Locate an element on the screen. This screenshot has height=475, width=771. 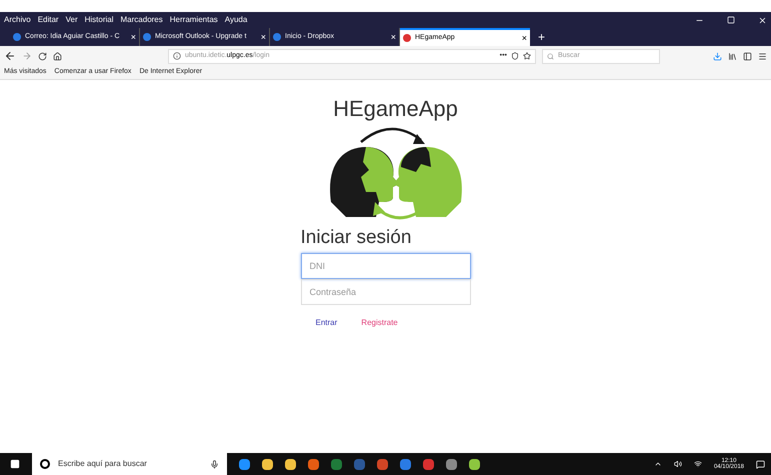
sidebar-icon is located at coordinates (747, 56).